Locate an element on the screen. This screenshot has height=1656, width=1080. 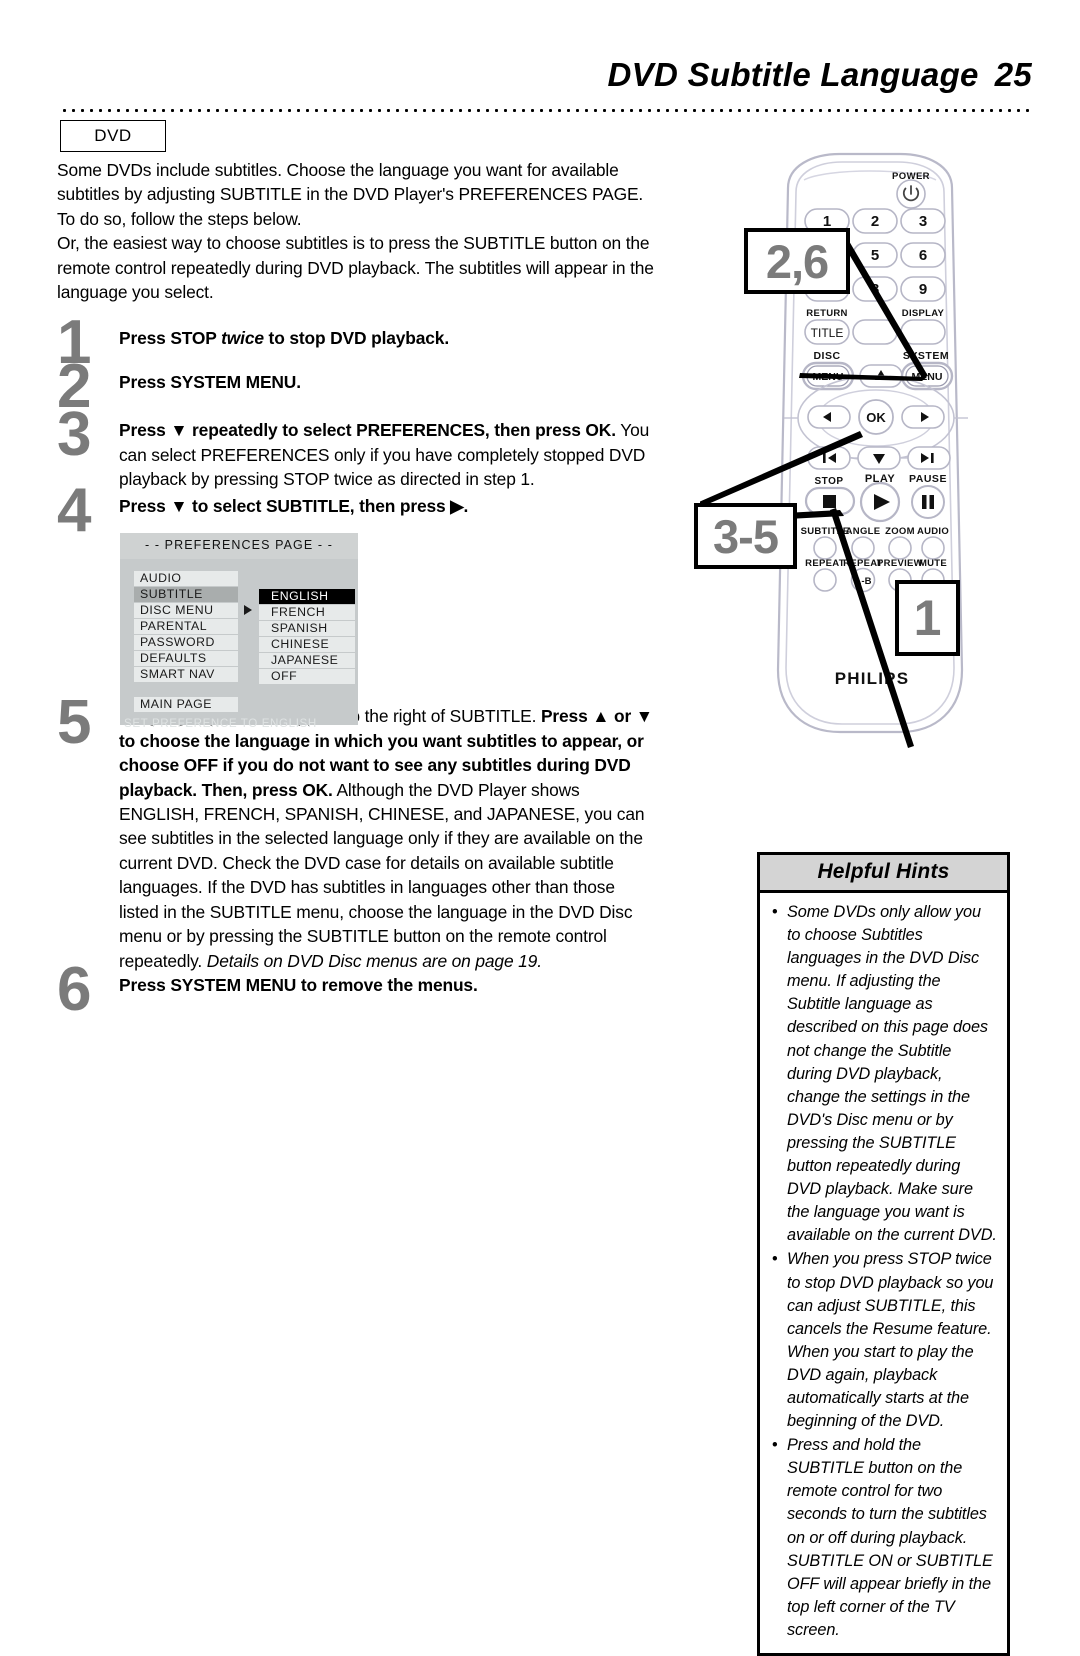
stop-icon is located at coordinates (829, 501).